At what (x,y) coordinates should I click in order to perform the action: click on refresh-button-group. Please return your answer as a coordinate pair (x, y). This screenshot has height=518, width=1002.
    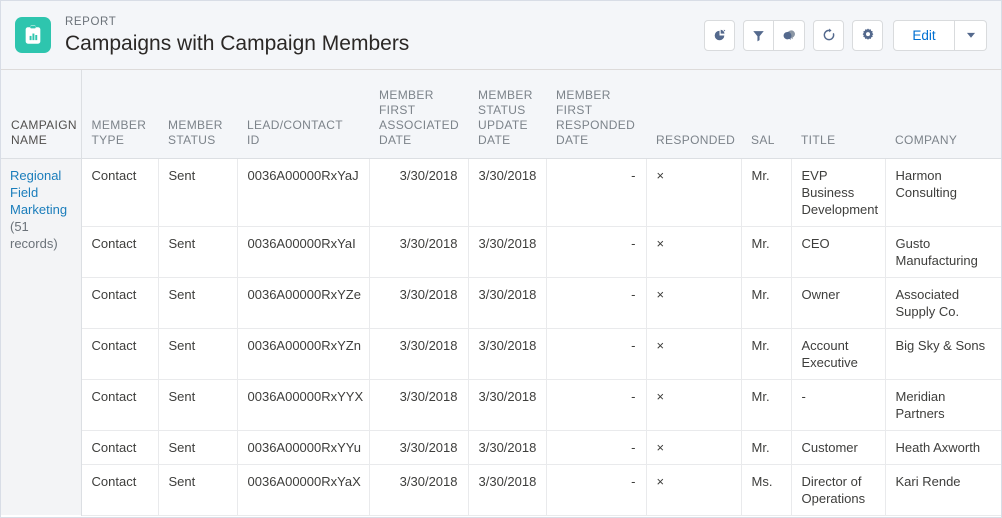
    Looking at the image, I should click on (828, 35).